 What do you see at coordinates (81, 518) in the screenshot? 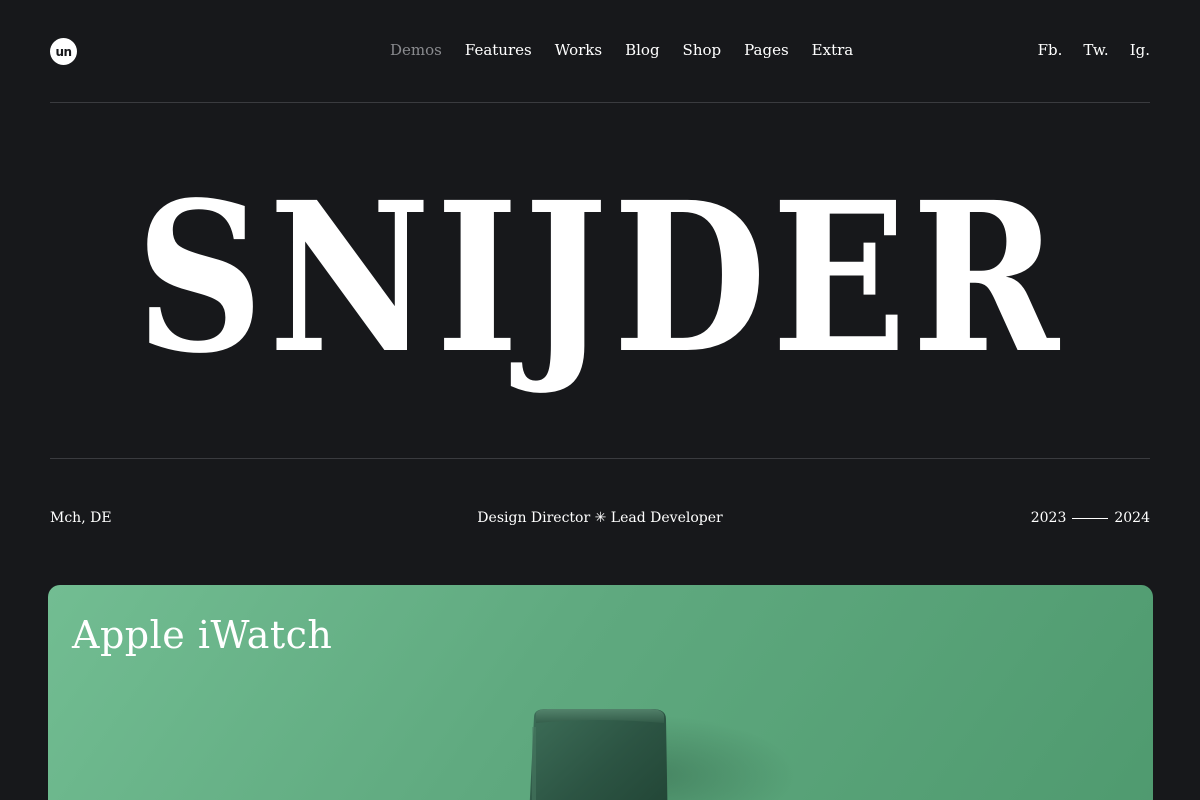
I see `location: Mch, DE` at bounding box center [81, 518].